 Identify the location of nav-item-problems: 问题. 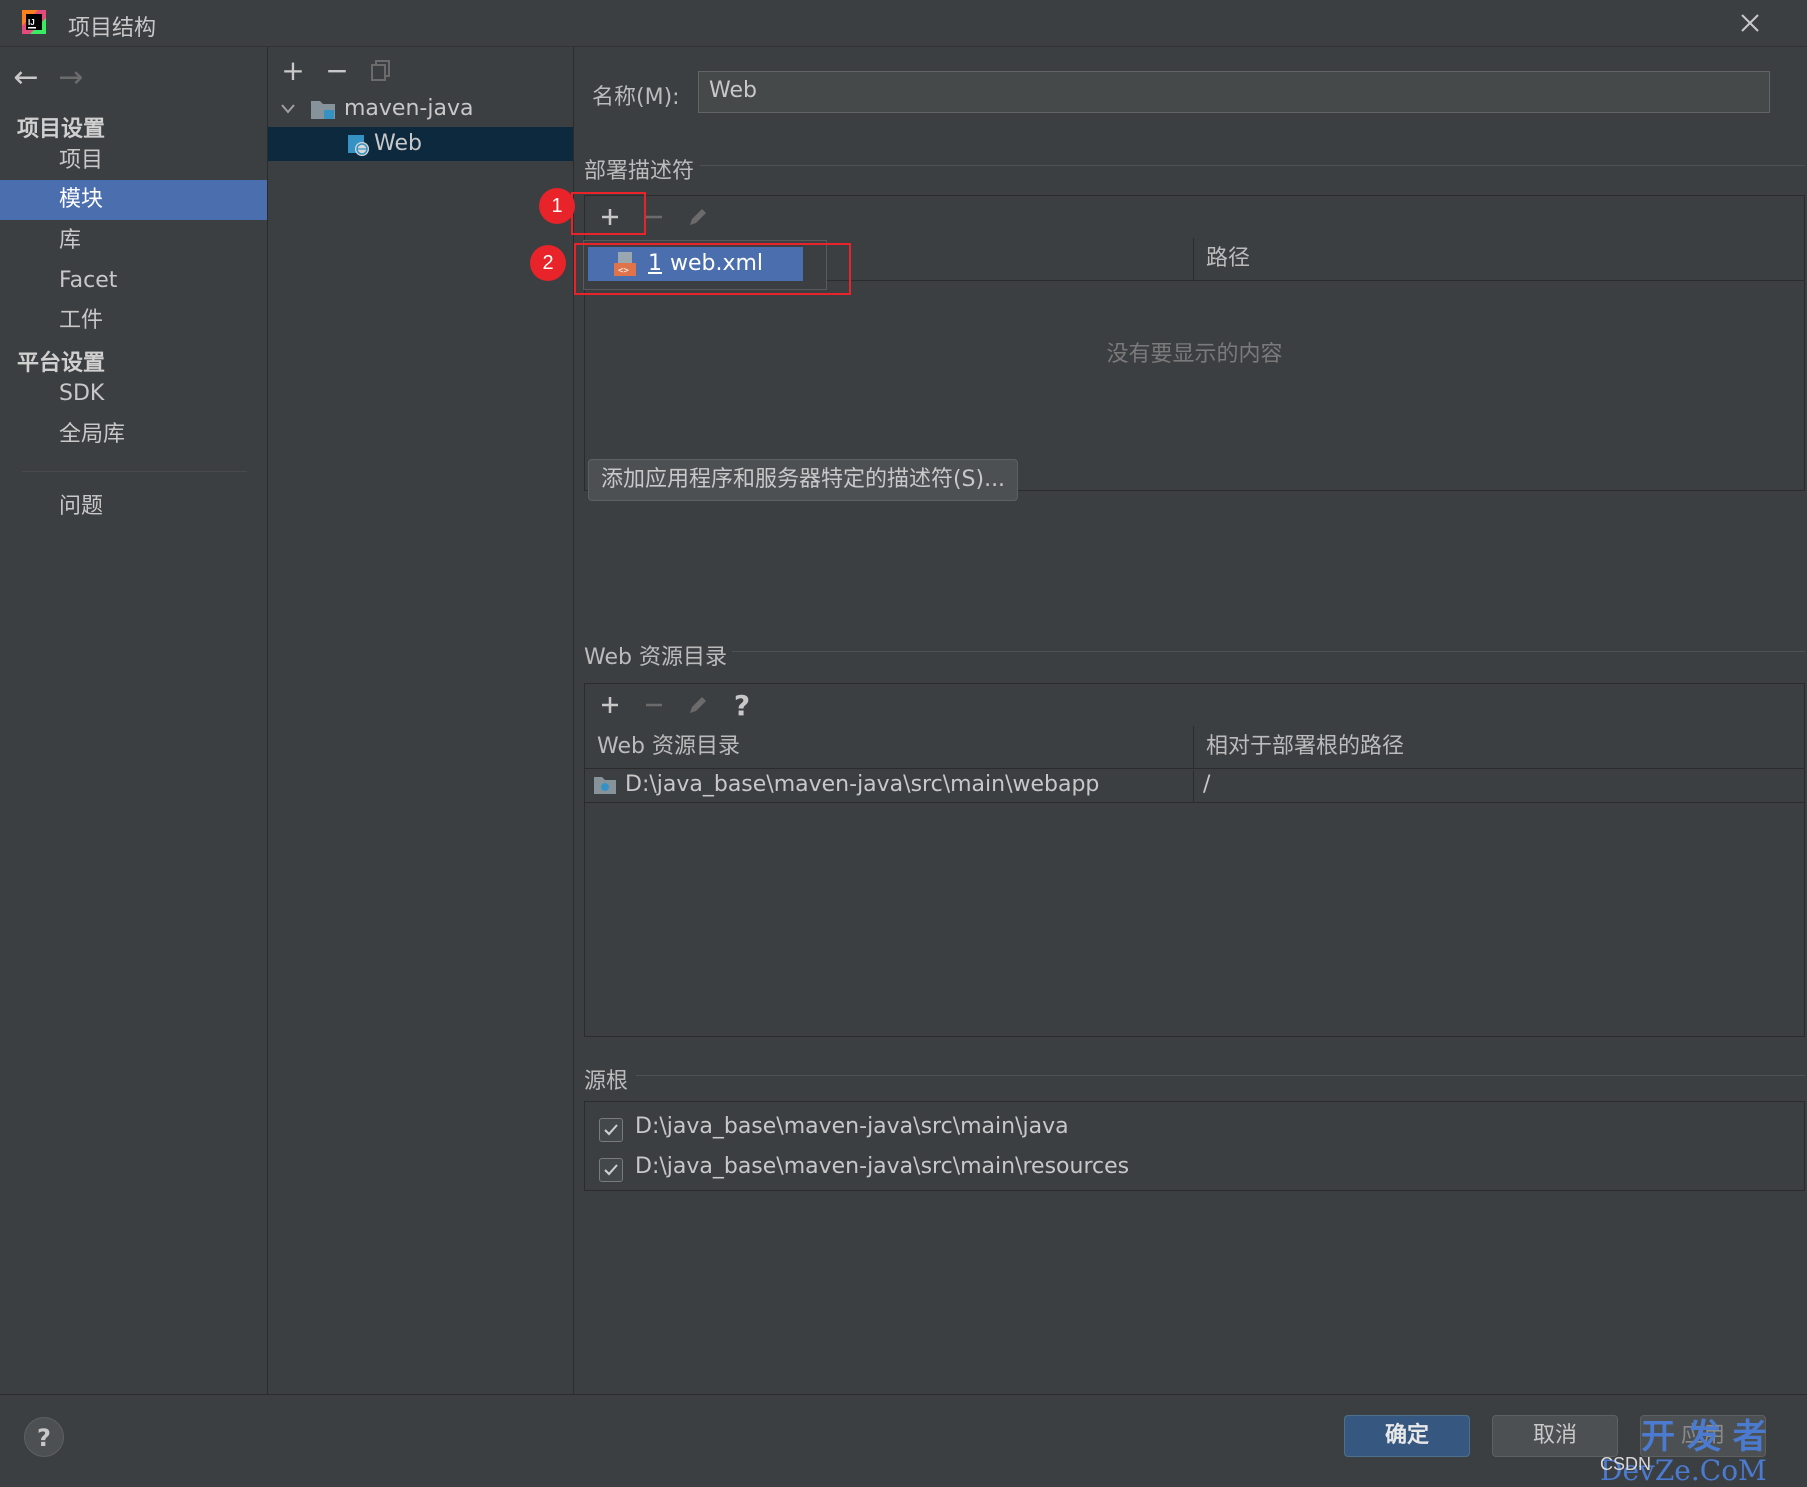
(133, 507).